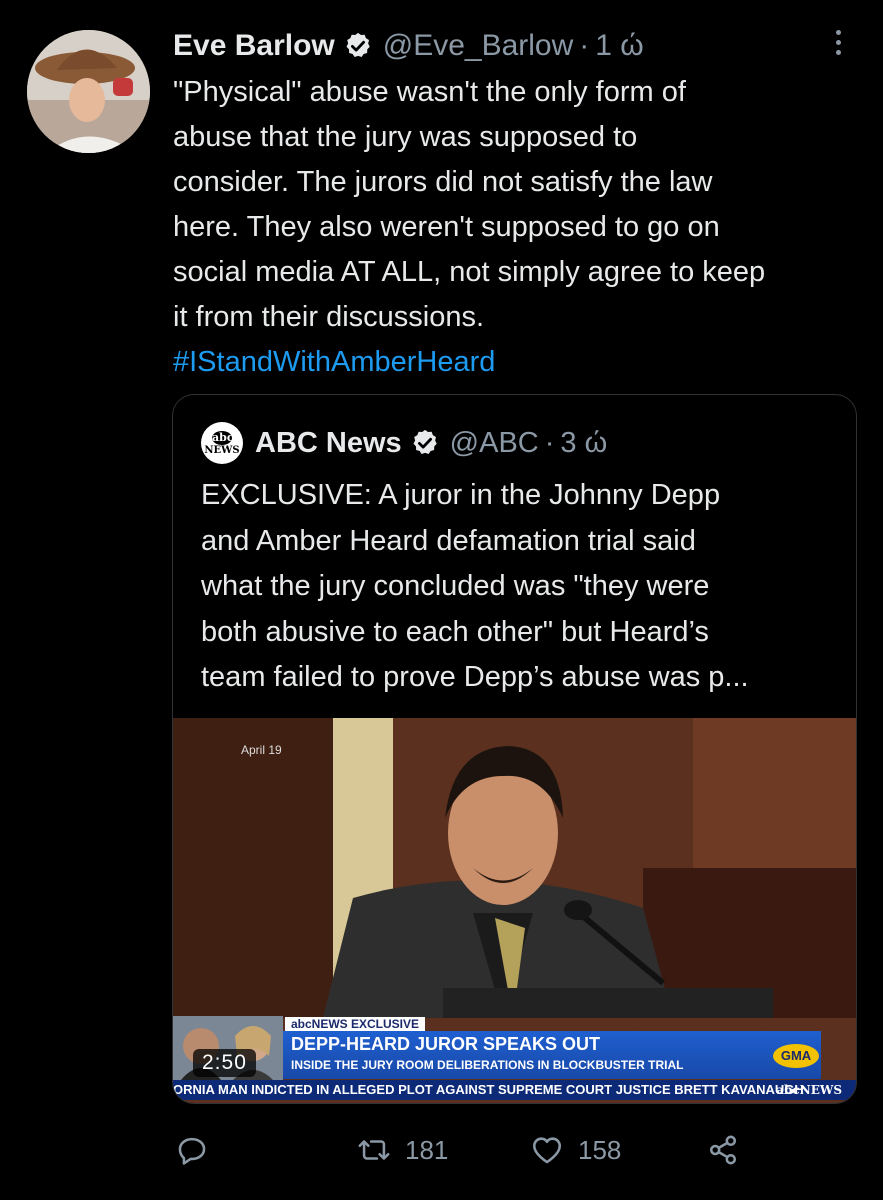  What do you see at coordinates (547, 1150) in the screenshot?
I see `heart-icon` at bounding box center [547, 1150].